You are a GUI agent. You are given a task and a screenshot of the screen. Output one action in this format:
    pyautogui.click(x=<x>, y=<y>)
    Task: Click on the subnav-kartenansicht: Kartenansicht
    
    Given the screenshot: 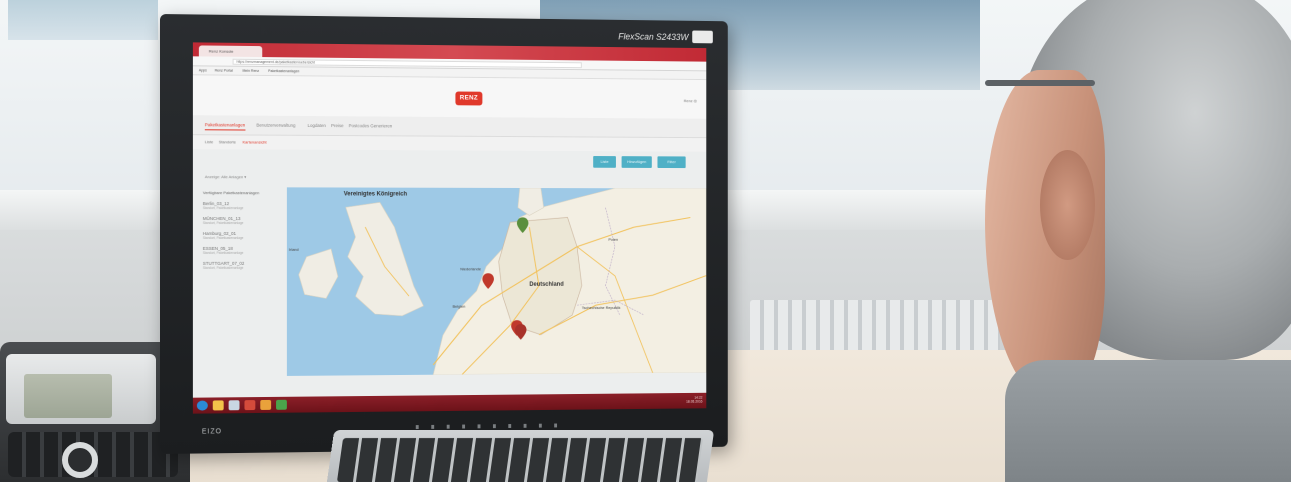 What is the action you would take?
    pyautogui.click(x=254, y=141)
    